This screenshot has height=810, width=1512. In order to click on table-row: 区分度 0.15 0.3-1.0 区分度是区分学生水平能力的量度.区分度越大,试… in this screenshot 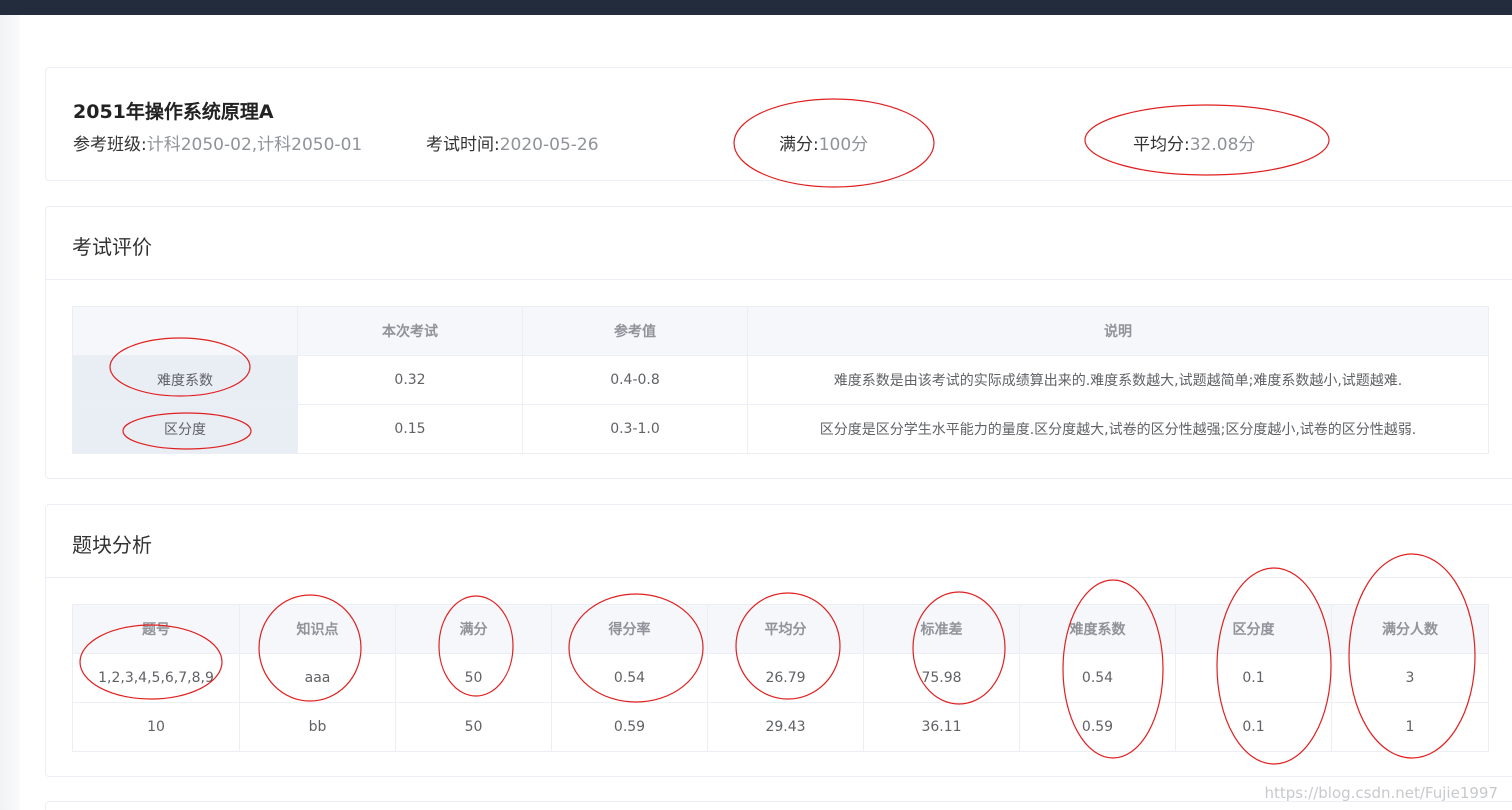, I will do `click(780, 429)`.